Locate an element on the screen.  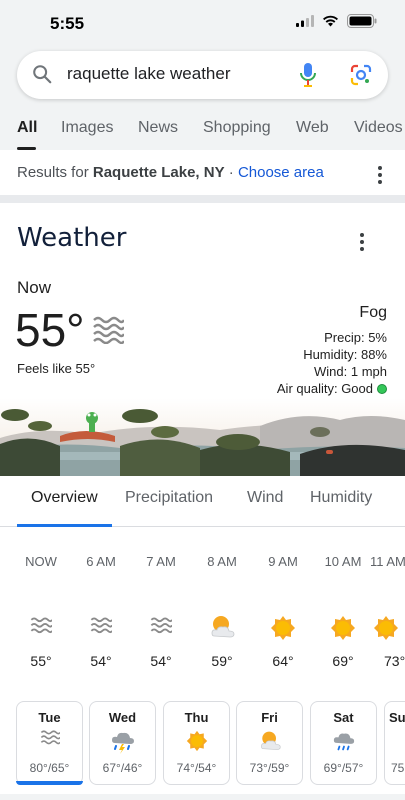
hour-time: NOW is located at coordinates (41, 561).